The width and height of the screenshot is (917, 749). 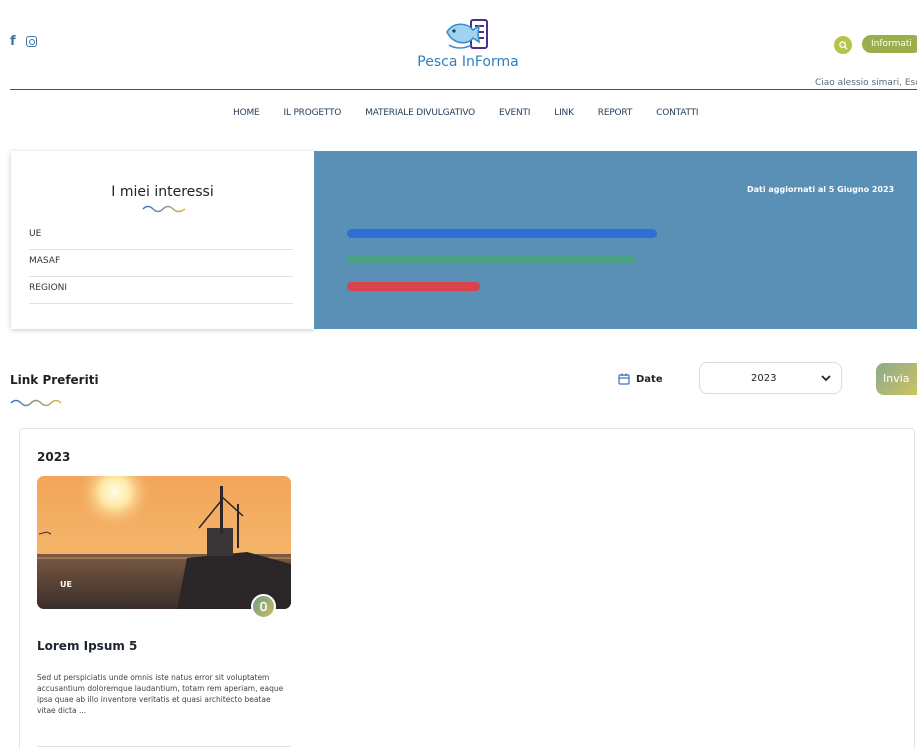 What do you see at coordinates (866, 83) in the screenshot?
I see `user-greeting: Ciao alessio simari, Esci` at bounding box center [866, 83].